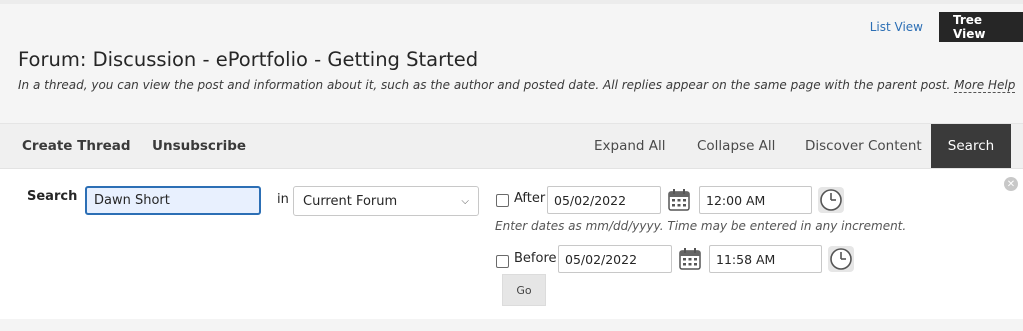  What do you see at coordinates (283, 199) in the screenshot?
I see `scope-in-label: in` at bounding box center [283, 199].